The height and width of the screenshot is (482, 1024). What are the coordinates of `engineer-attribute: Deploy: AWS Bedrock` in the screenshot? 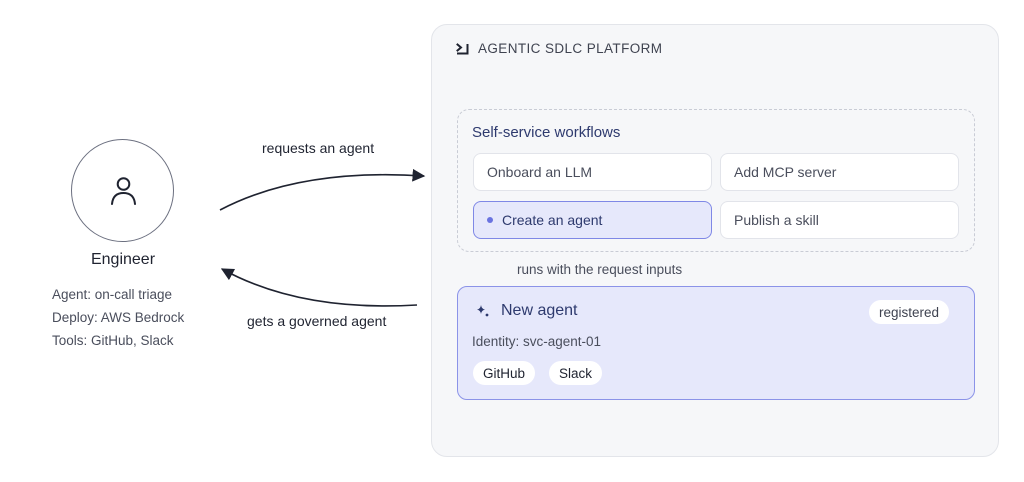 It's located at (118, 317).